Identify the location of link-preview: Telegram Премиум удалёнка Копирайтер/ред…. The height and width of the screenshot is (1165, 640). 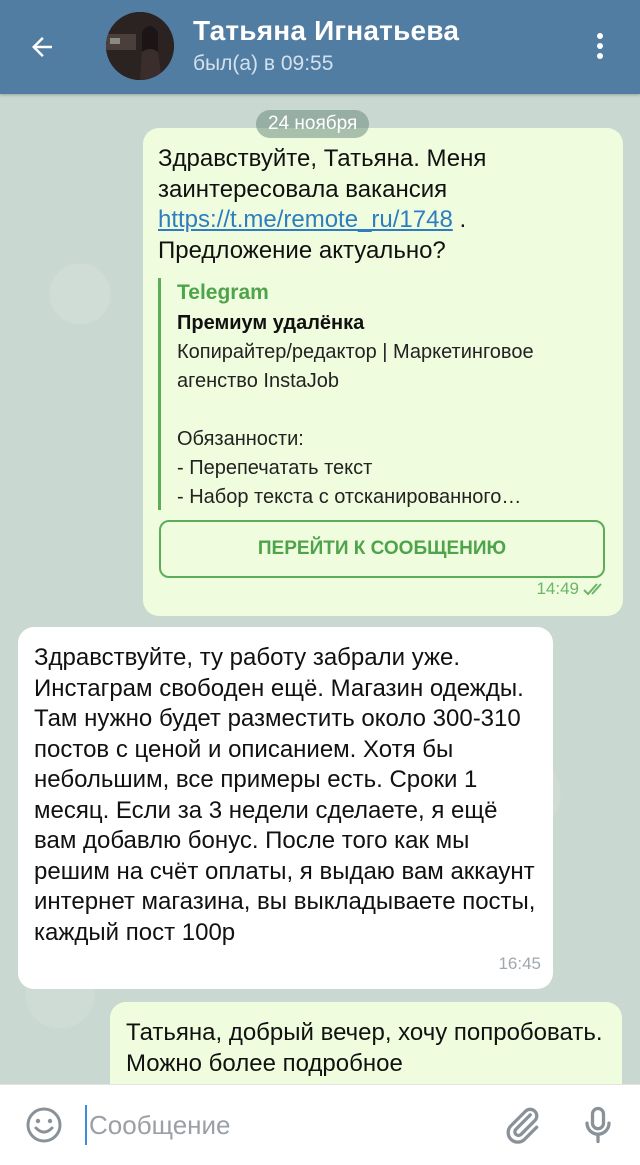
(383, 394).